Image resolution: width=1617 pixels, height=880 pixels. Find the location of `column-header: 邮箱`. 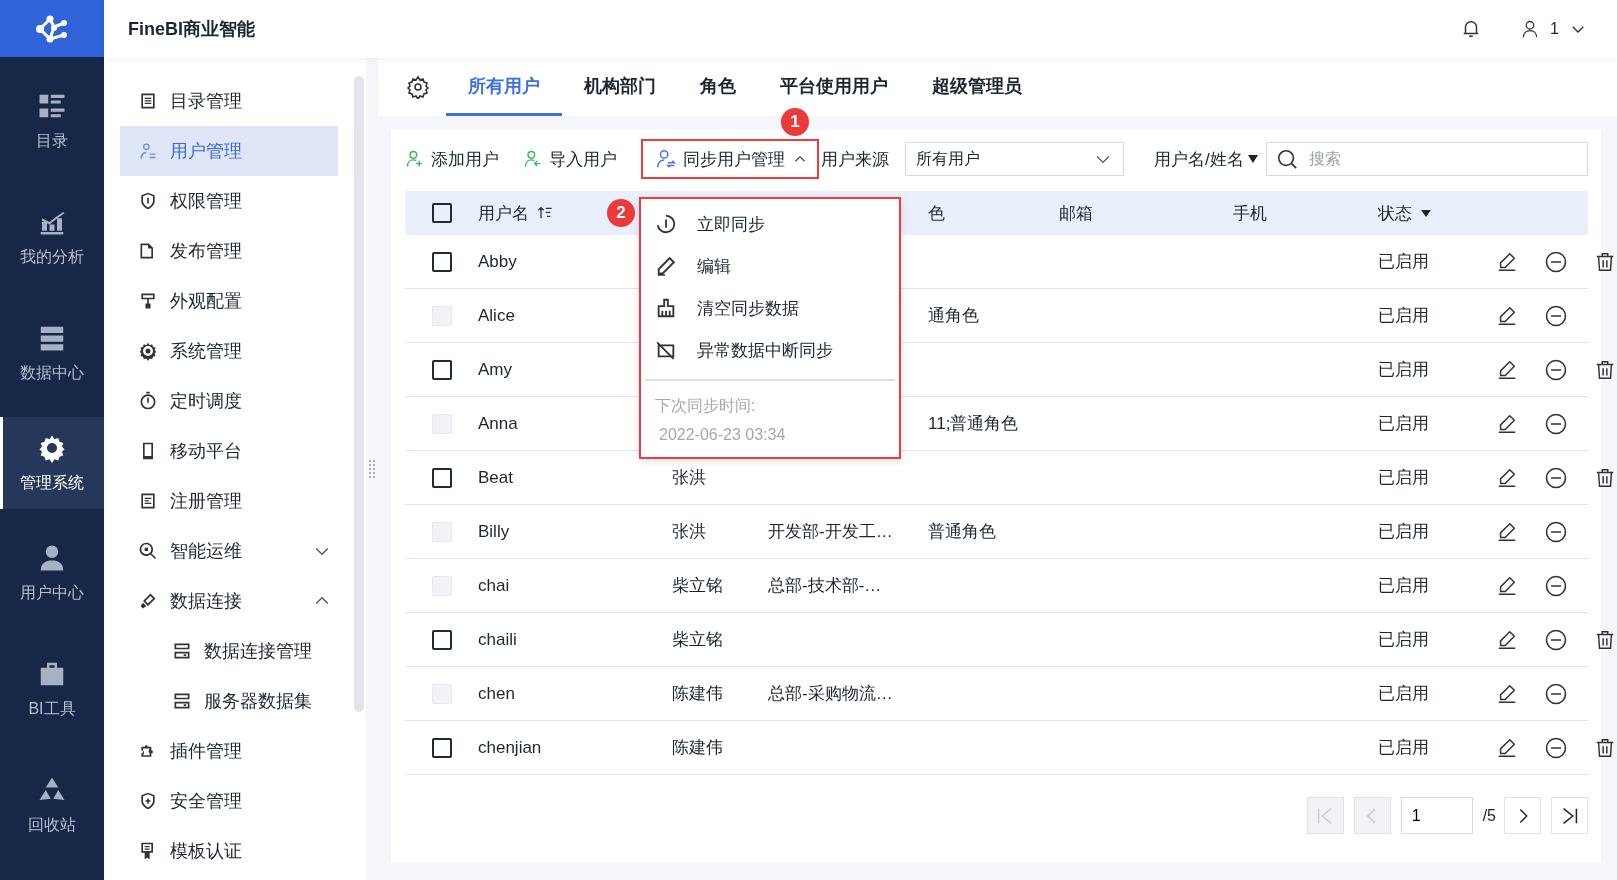

column-header: 邮箱 is located at coordinates (1076, 213).